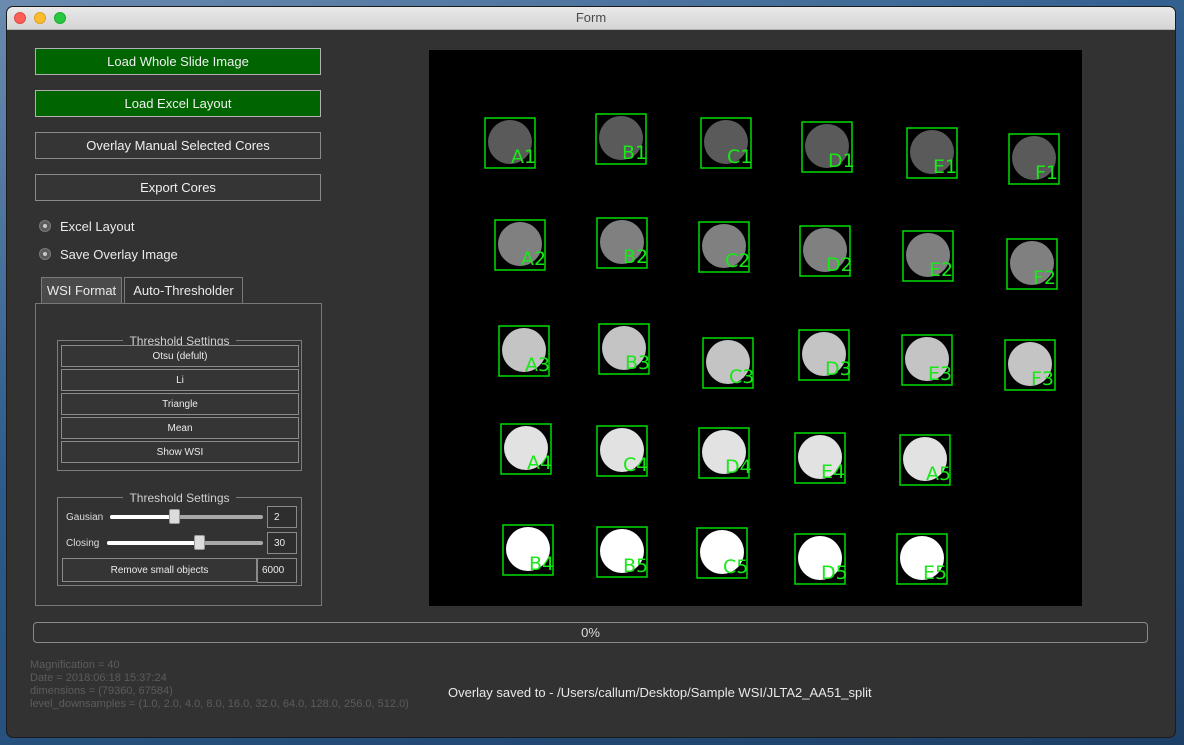  I want to click on core-label: A1, so click(523, 157).